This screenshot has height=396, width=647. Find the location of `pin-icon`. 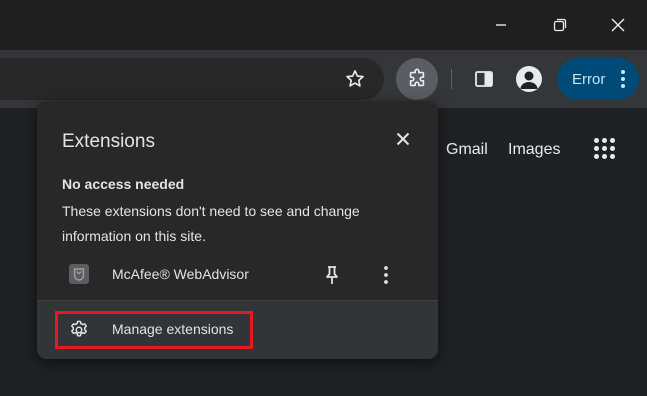

pin-icon is located at coordinates (332, 275).